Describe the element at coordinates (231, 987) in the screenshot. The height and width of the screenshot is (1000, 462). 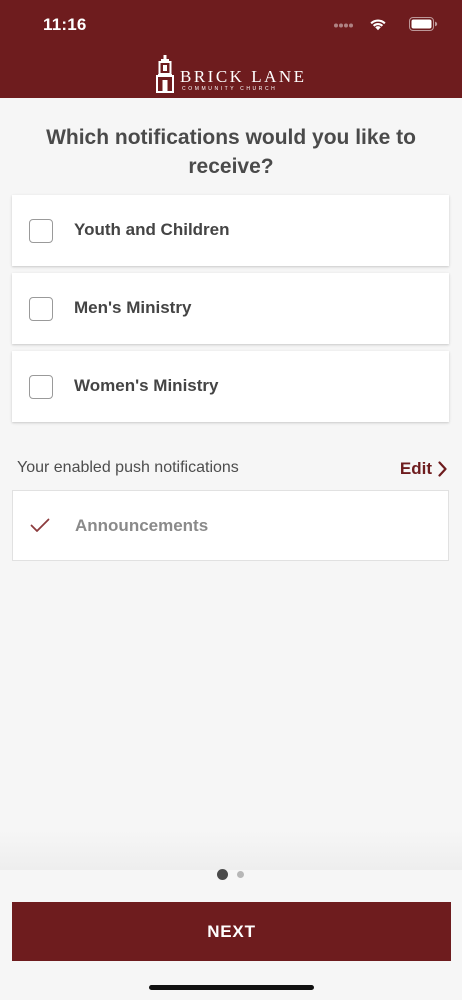
I see `home-indicator` at that location.